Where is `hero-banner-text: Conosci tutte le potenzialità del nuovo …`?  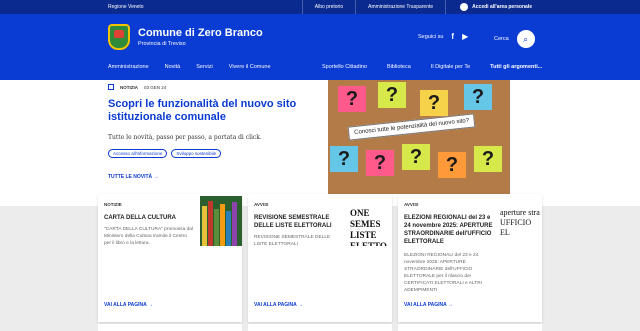 hero-banner-text: Conosci tutte le potenzialità del nuovo … is located at coordinates (411, 127).